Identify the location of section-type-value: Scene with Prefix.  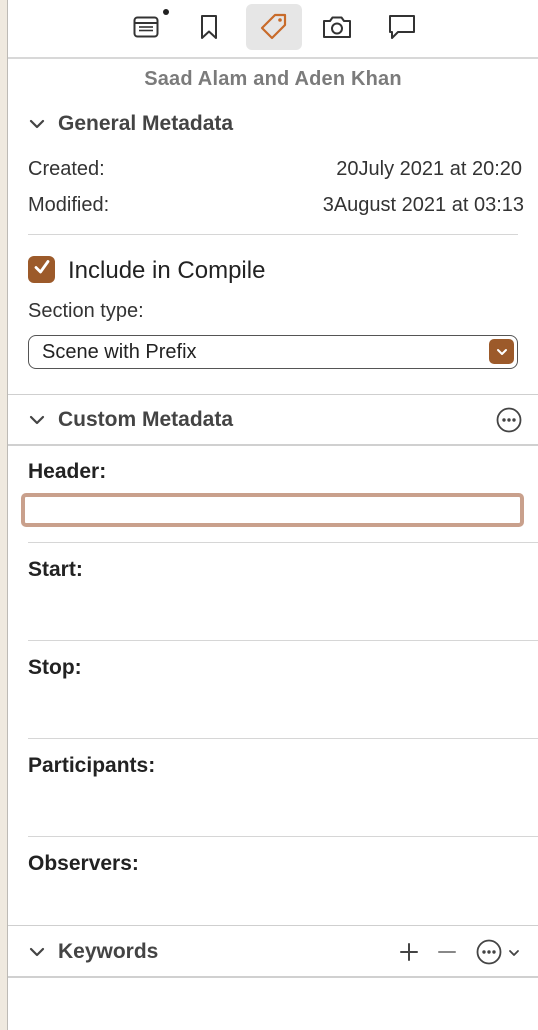
(119, 352).